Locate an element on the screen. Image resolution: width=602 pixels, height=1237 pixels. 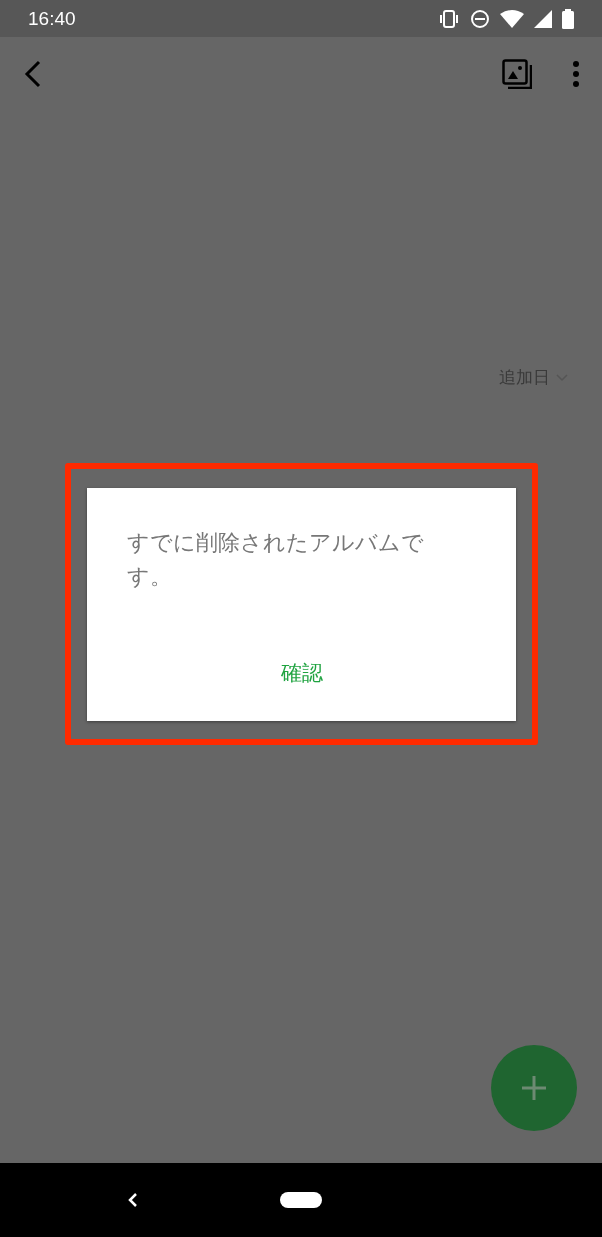
battery-icon is located at coordinates (568, 18).